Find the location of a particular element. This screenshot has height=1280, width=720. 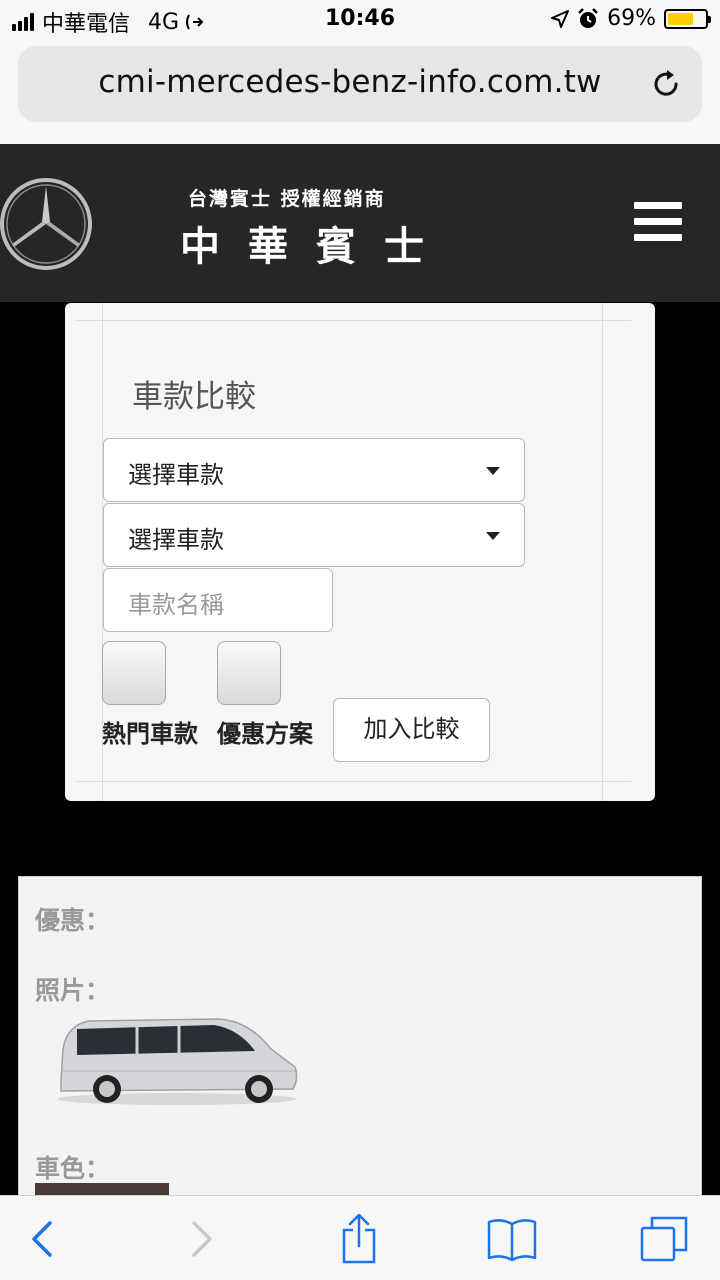

url-text: cmi-mercedes-benz-info.com.tw is located at coordinates (320, 82).